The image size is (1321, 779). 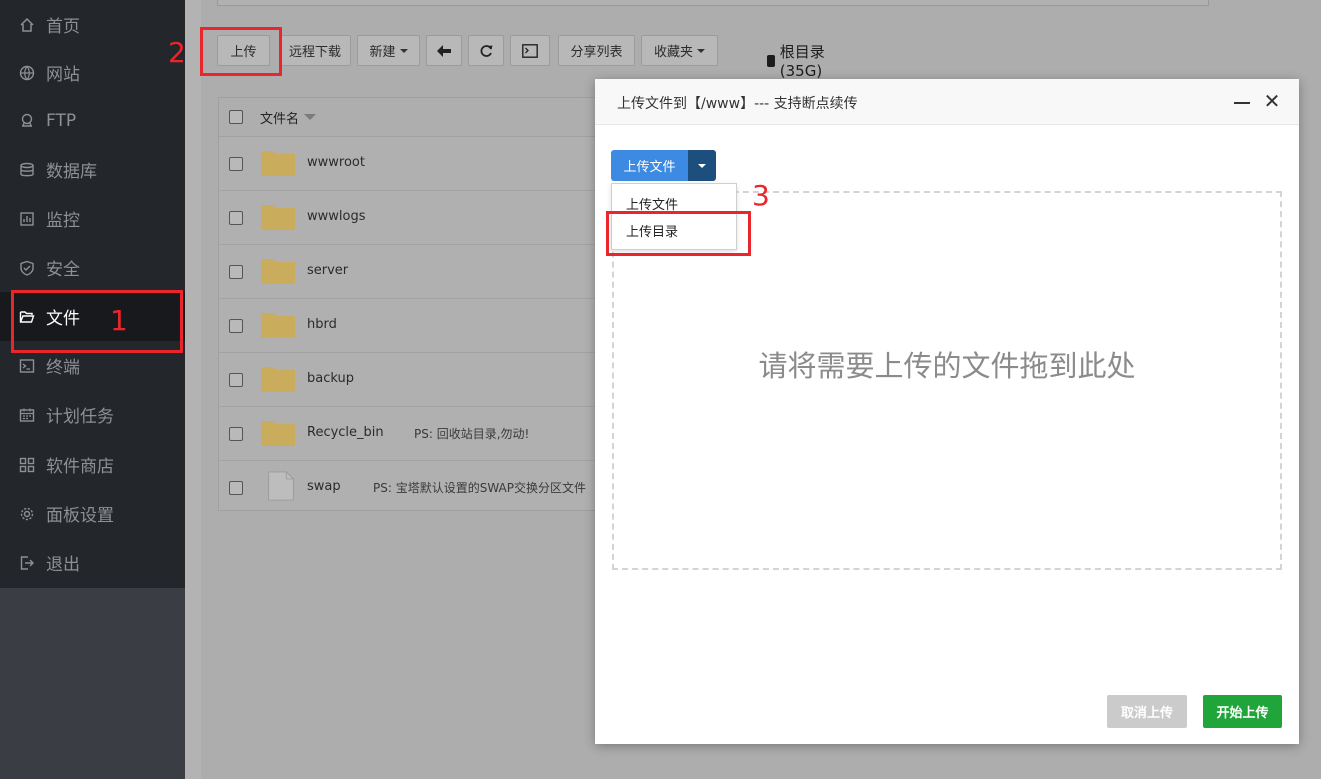 What do you see at coordinates (324, 486) in the screenshot?
I see `file-name: swap` at bounding box center [324, 486].